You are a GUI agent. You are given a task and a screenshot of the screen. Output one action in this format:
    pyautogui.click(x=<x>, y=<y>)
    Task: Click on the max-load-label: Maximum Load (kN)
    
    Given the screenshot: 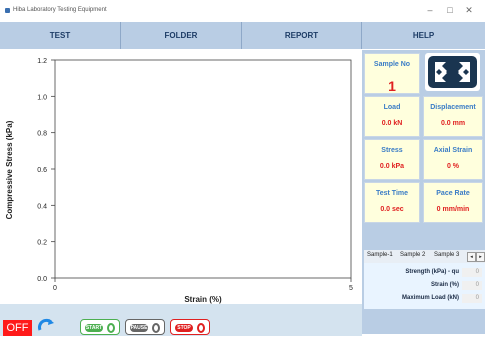 What is the action you would take?
    pyautogui.click(x=430, y=298)
    